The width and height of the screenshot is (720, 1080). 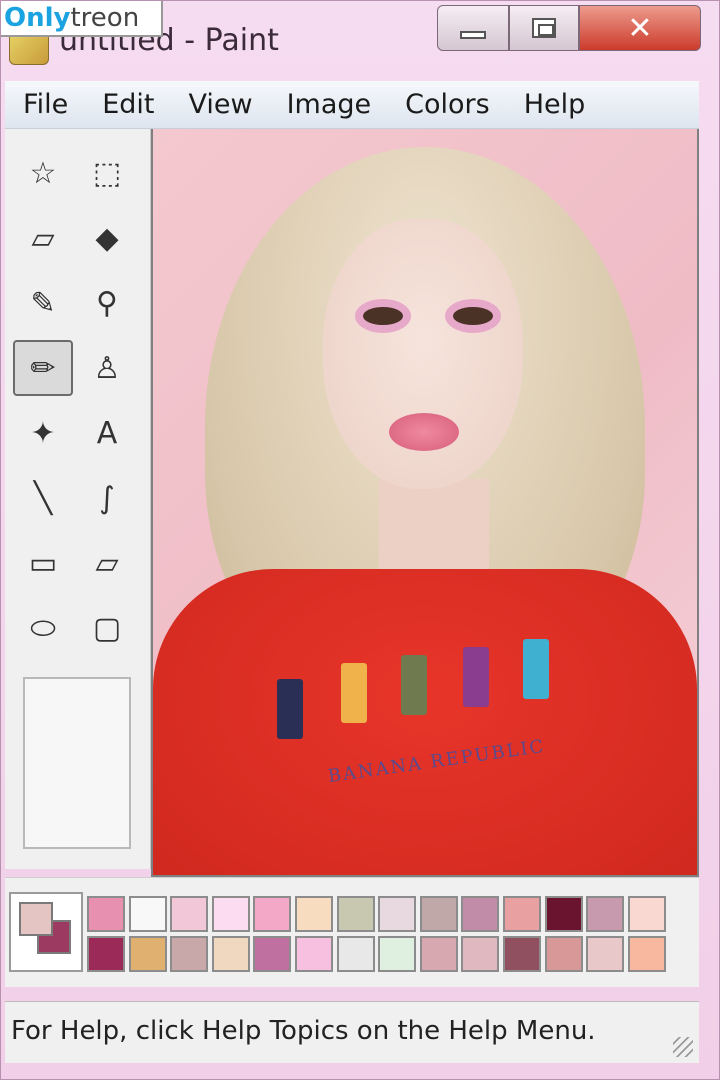 I want to click on eraser-icon: ▱, so click(x=43, y=238).